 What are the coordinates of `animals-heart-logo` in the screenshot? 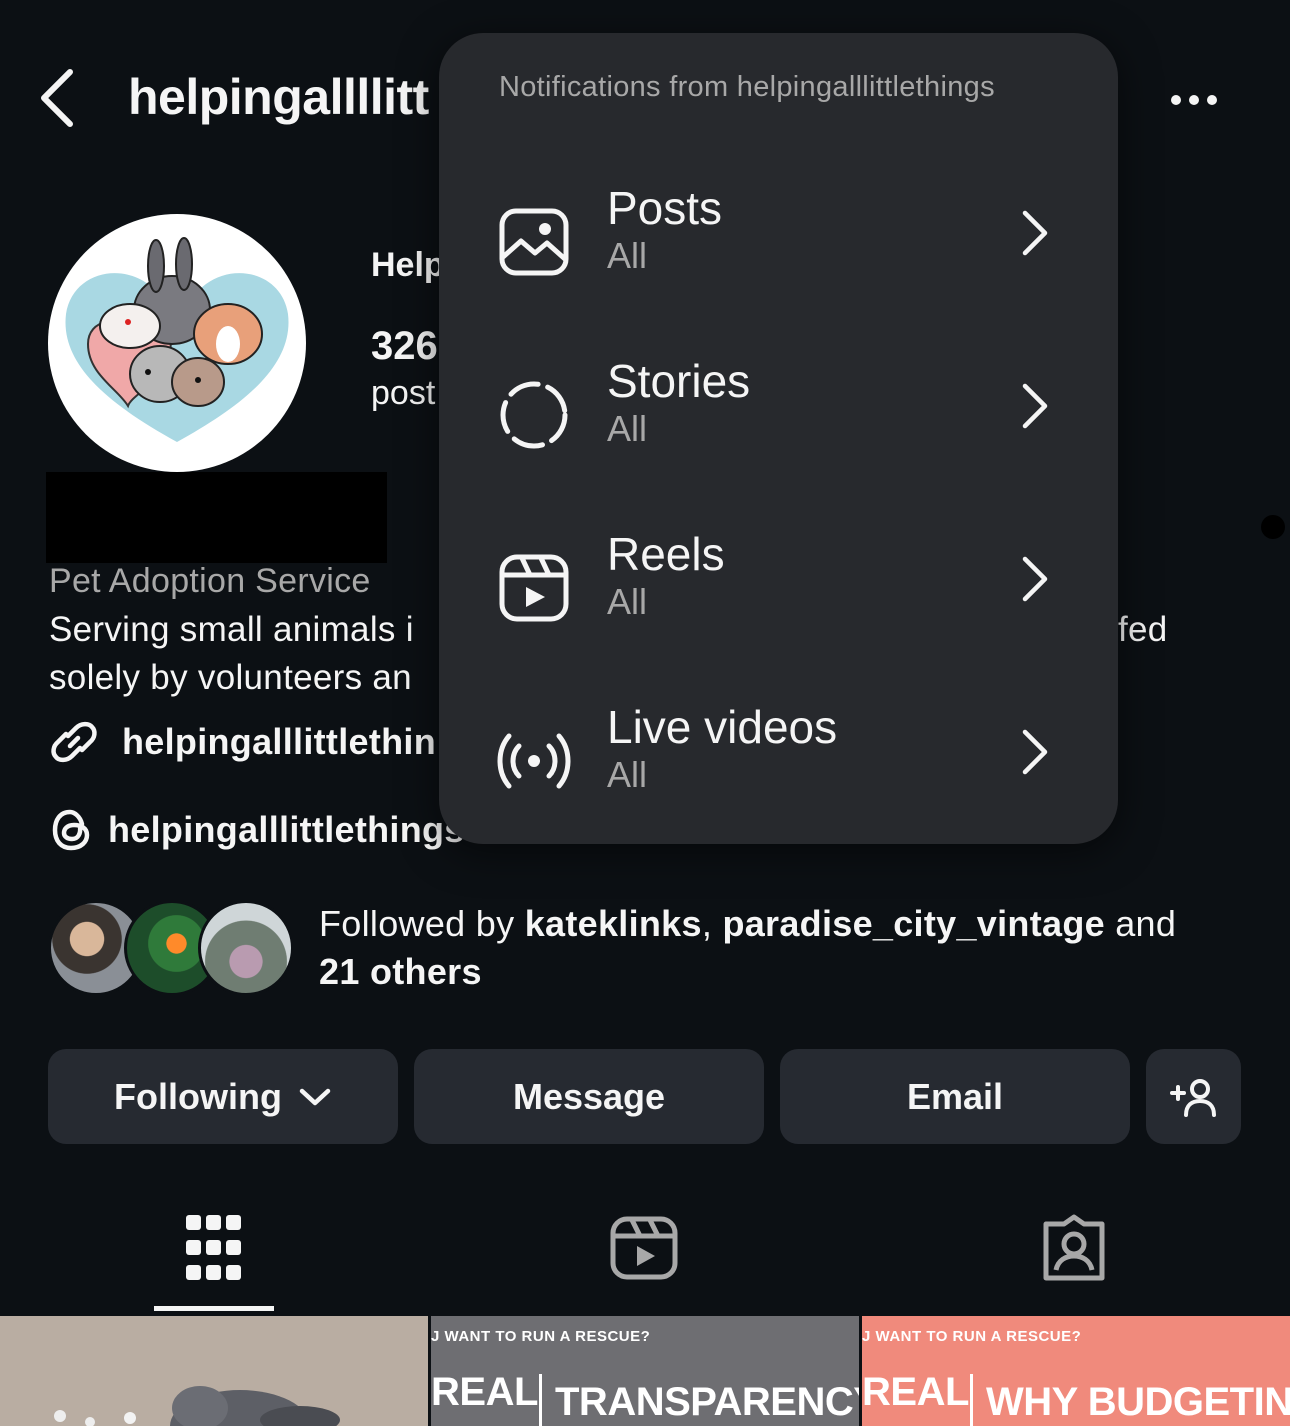 It's located at (177, 339).